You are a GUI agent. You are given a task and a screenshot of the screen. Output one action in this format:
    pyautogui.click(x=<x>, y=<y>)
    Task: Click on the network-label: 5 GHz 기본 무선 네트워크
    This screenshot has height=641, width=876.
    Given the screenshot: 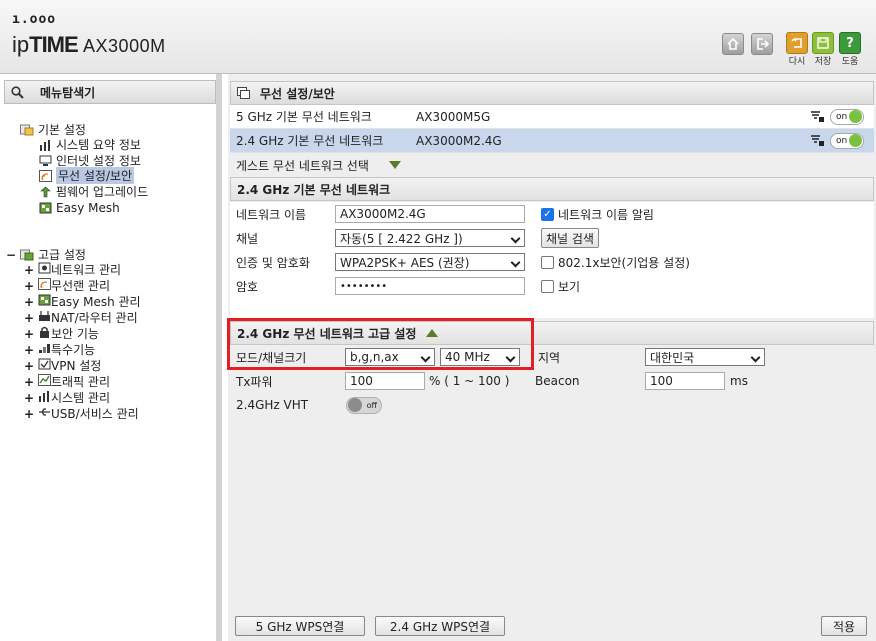 What is the action you would take?
    pyautogui.click(x=304, y=117)
    